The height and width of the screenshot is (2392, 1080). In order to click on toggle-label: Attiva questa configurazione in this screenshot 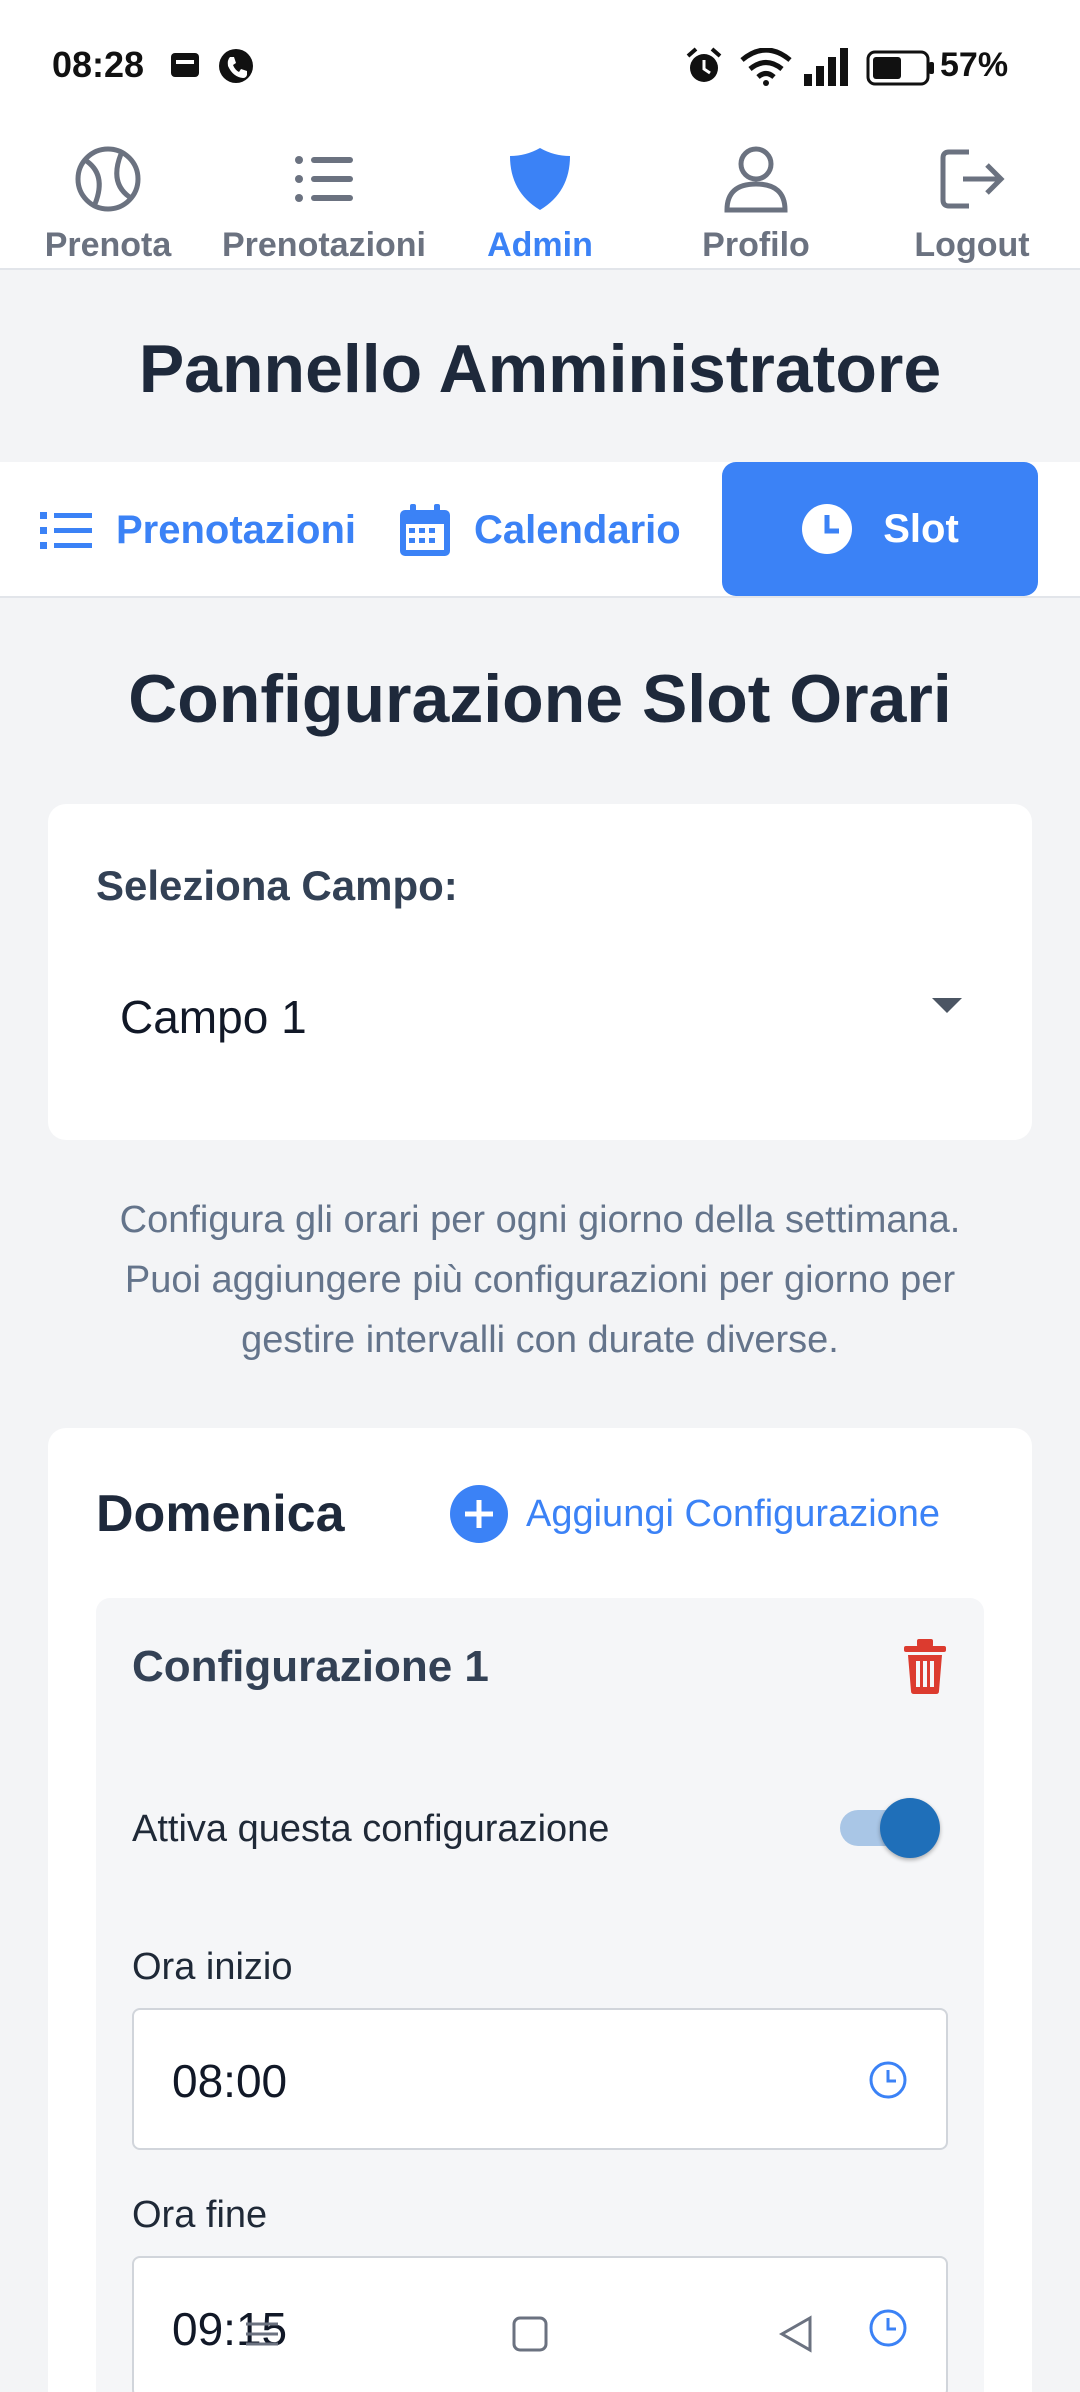, I will do `click(371, 1829)`.